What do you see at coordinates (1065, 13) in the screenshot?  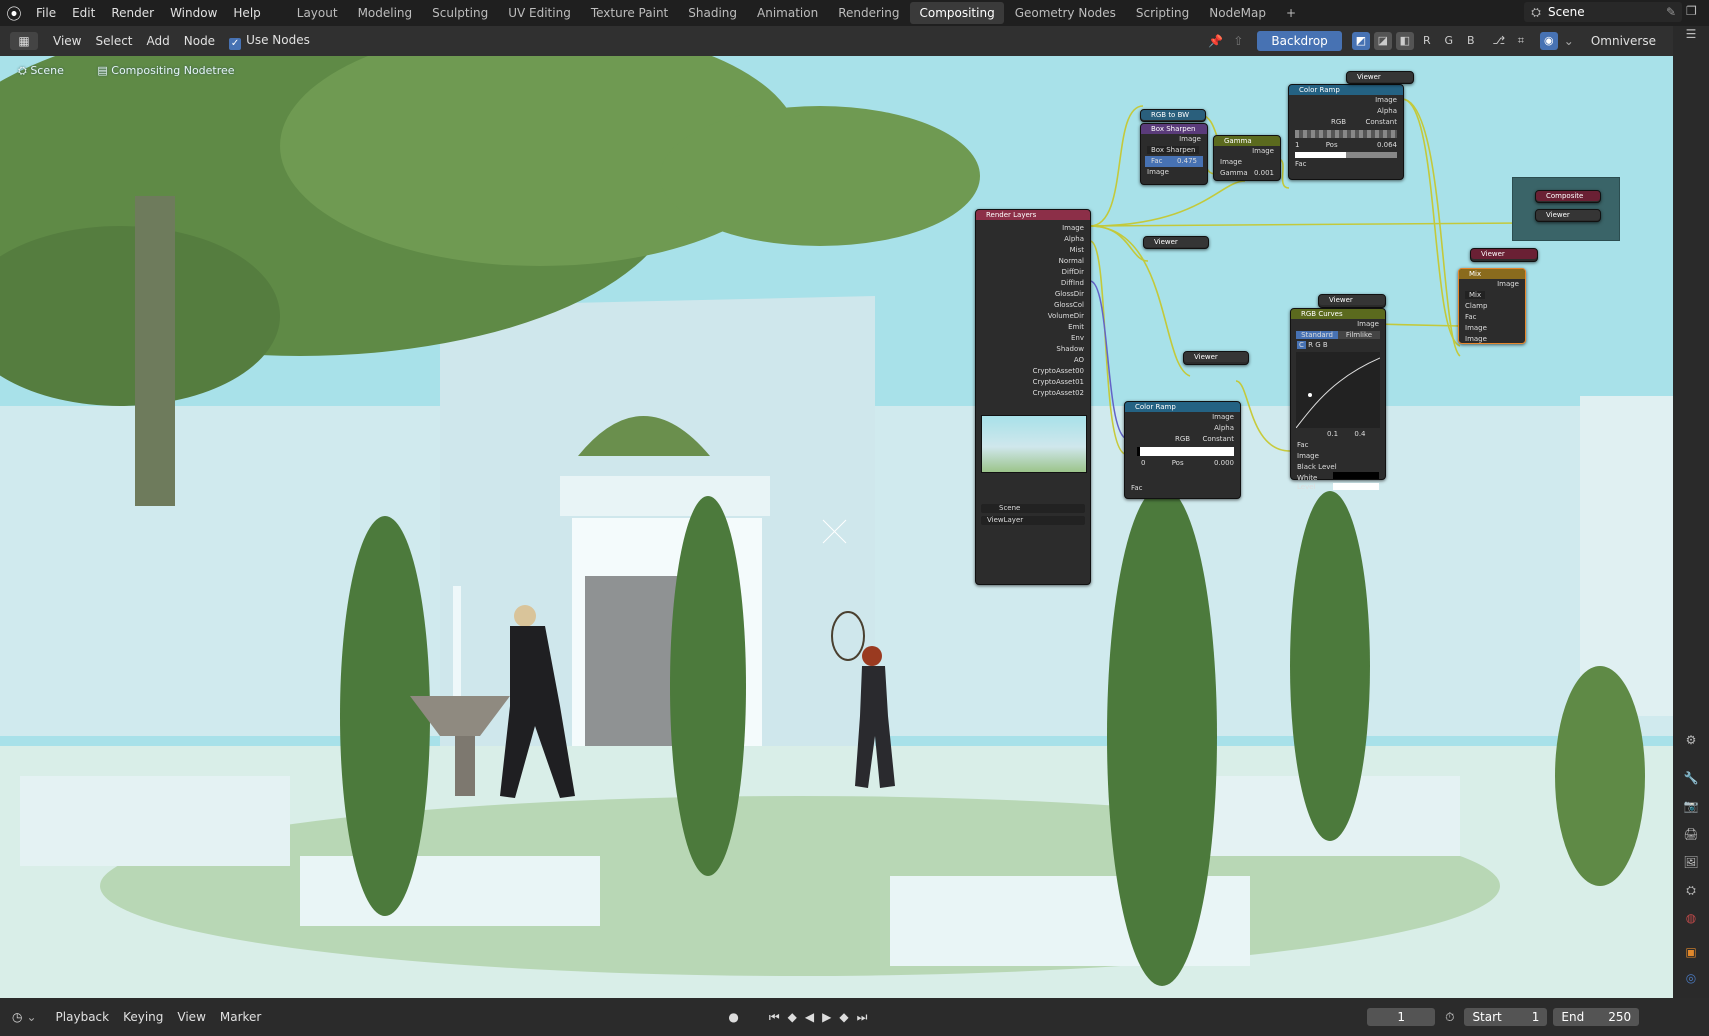 I see `tab-geometry-nodes: Geometry Nodes` at bounding box center [1065, 13].